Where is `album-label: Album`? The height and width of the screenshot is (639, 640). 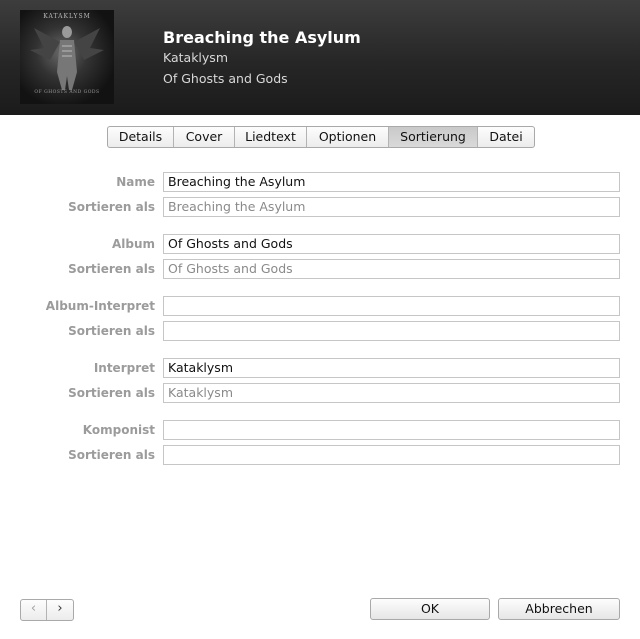
album-label: Album is located at coordinates (133, 244).